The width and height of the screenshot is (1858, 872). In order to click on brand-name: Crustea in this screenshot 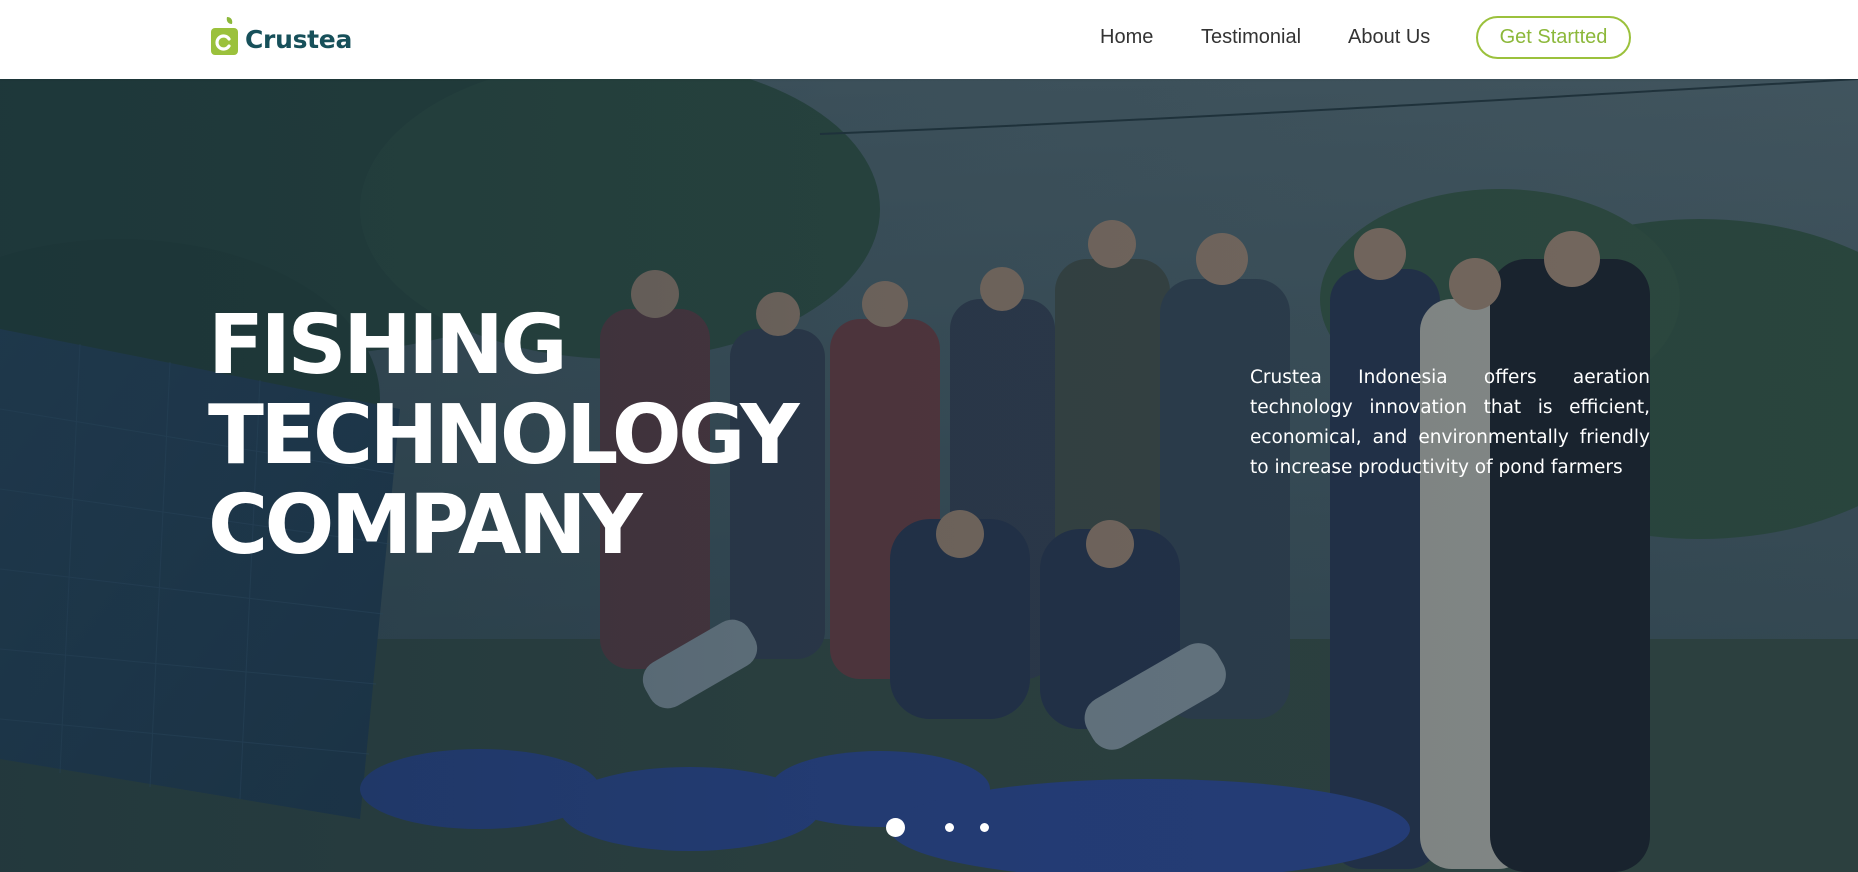, I will do `click(299, 39)`.